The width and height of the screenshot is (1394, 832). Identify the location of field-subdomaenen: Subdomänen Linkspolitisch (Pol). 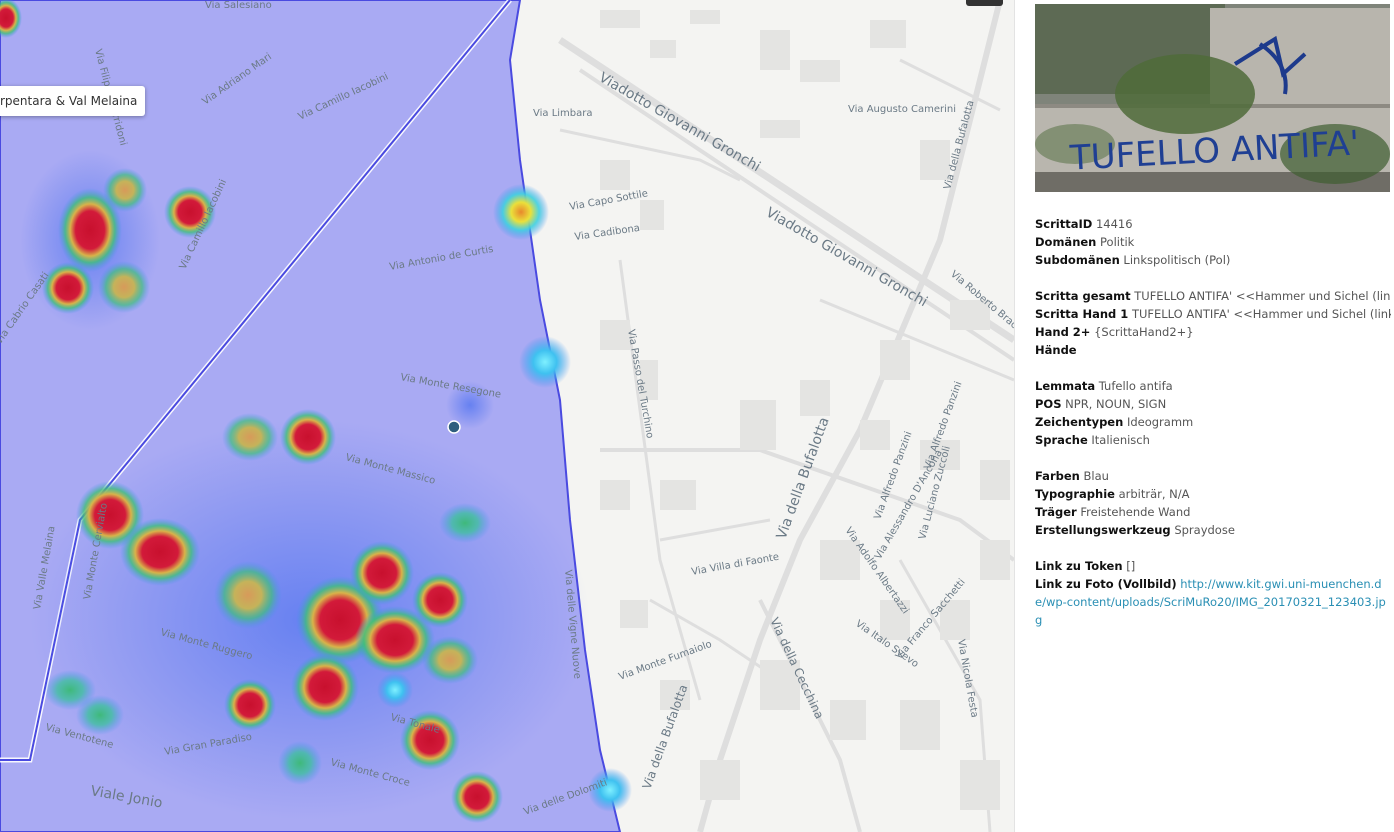
(1133, 260).